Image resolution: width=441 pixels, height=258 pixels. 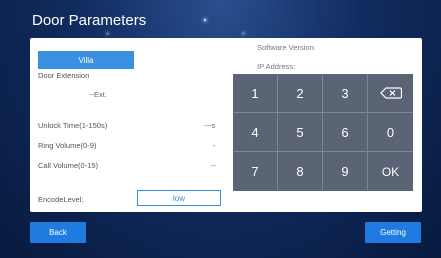 I want to click on key-2: 2, so click(x=300, y=93).